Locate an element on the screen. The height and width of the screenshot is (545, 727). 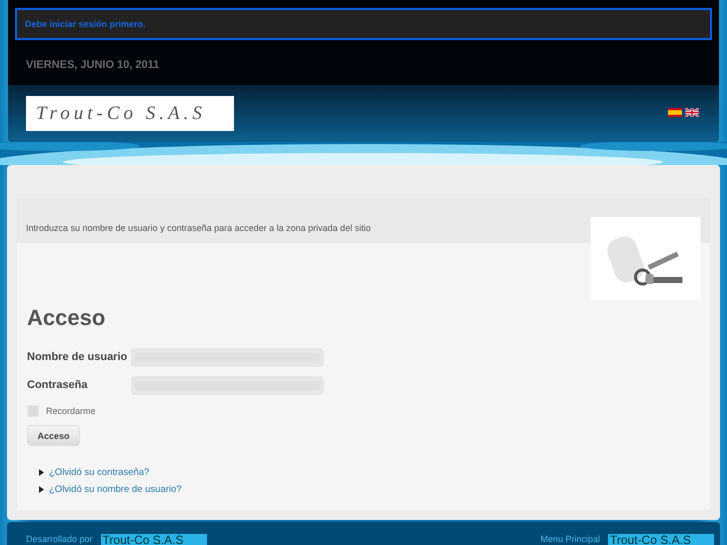
checkbox is located at coordinates (33, 411).